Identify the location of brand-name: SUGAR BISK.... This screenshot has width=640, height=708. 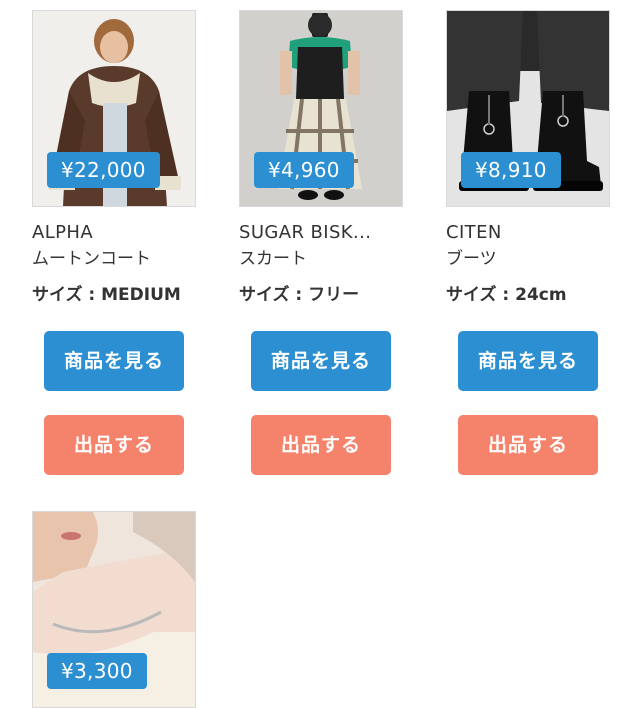
(305, 232).